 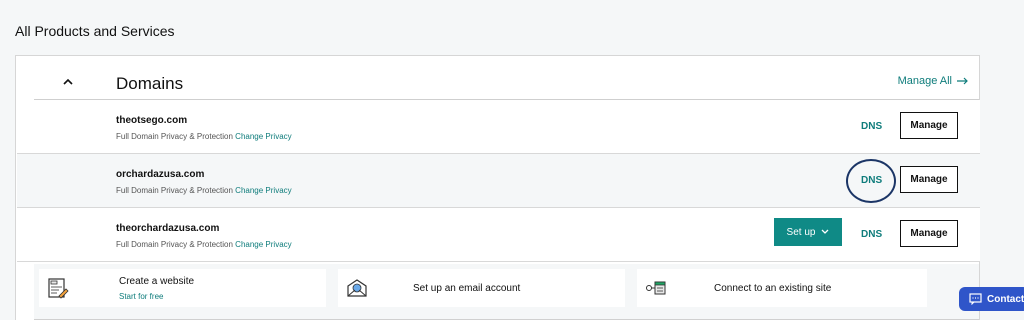 I want to click on manage-all-link: Manage All, so click(x=933, y=81).